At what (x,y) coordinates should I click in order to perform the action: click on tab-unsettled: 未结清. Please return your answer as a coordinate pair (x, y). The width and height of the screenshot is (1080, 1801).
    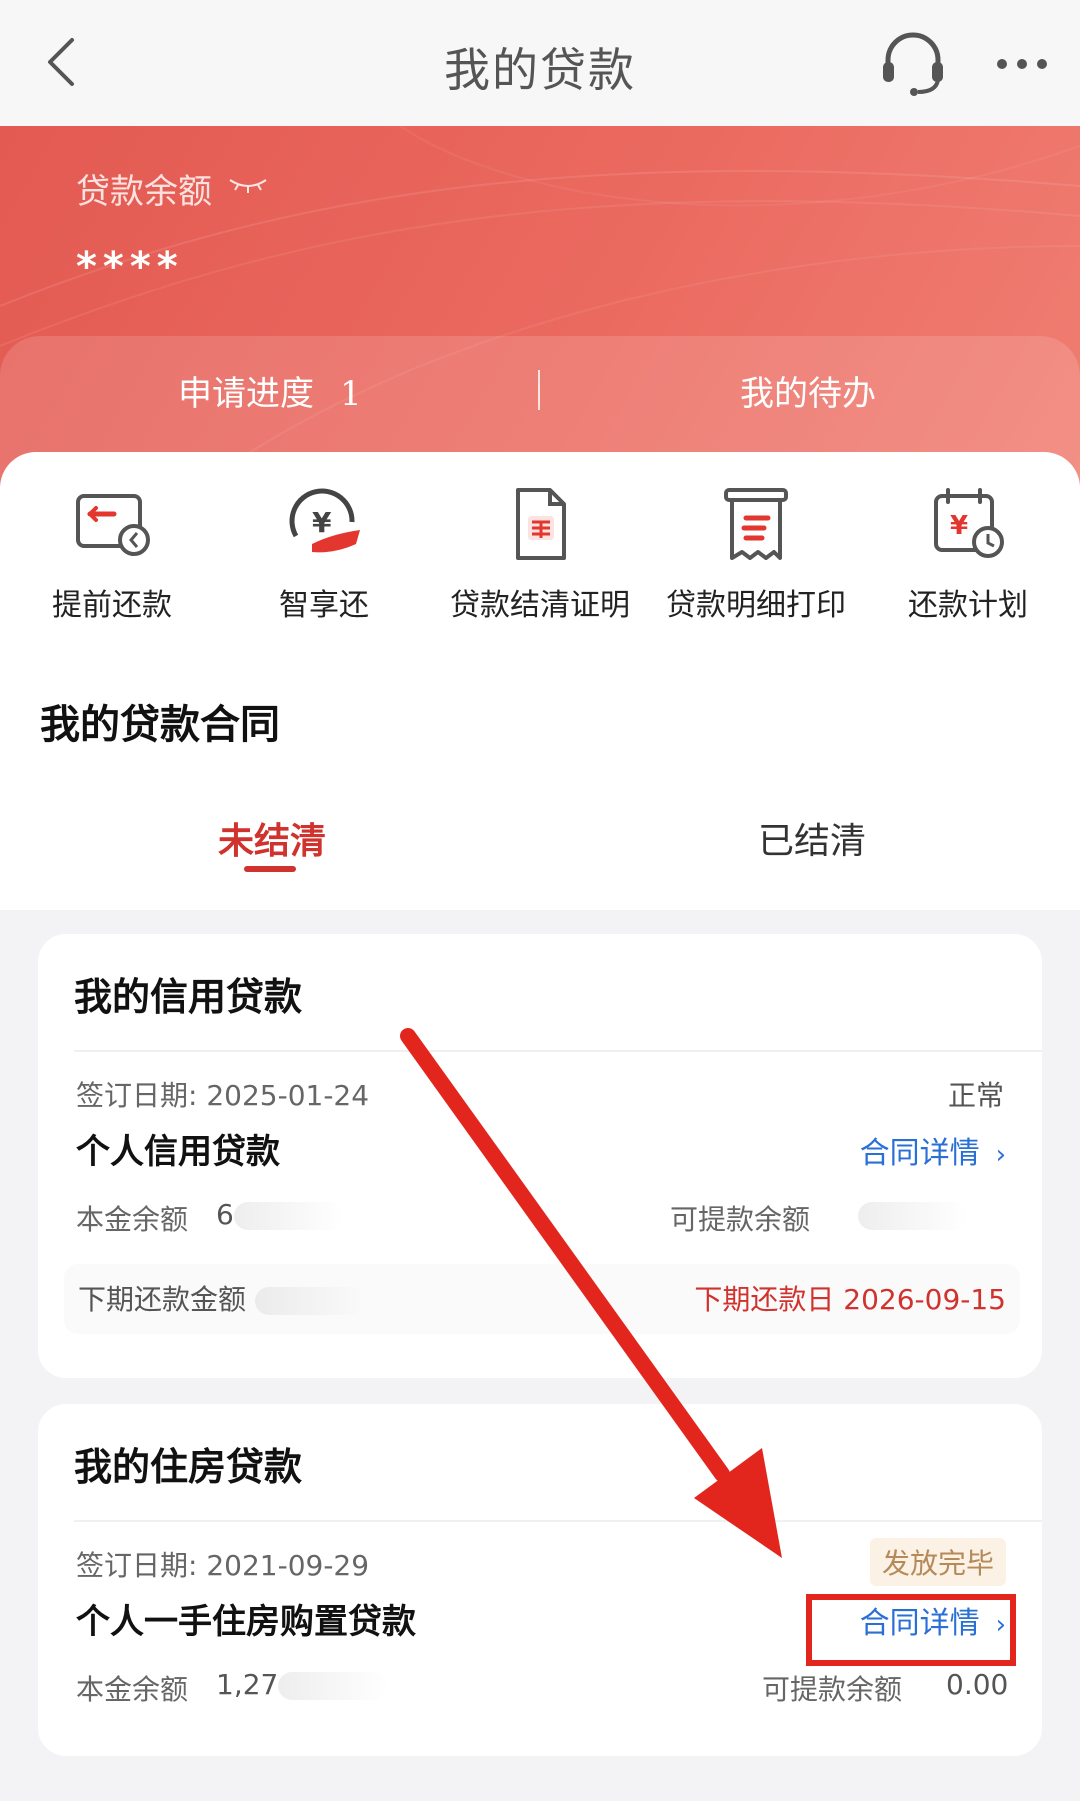
    Looking at the image, I should click on (272, 838).